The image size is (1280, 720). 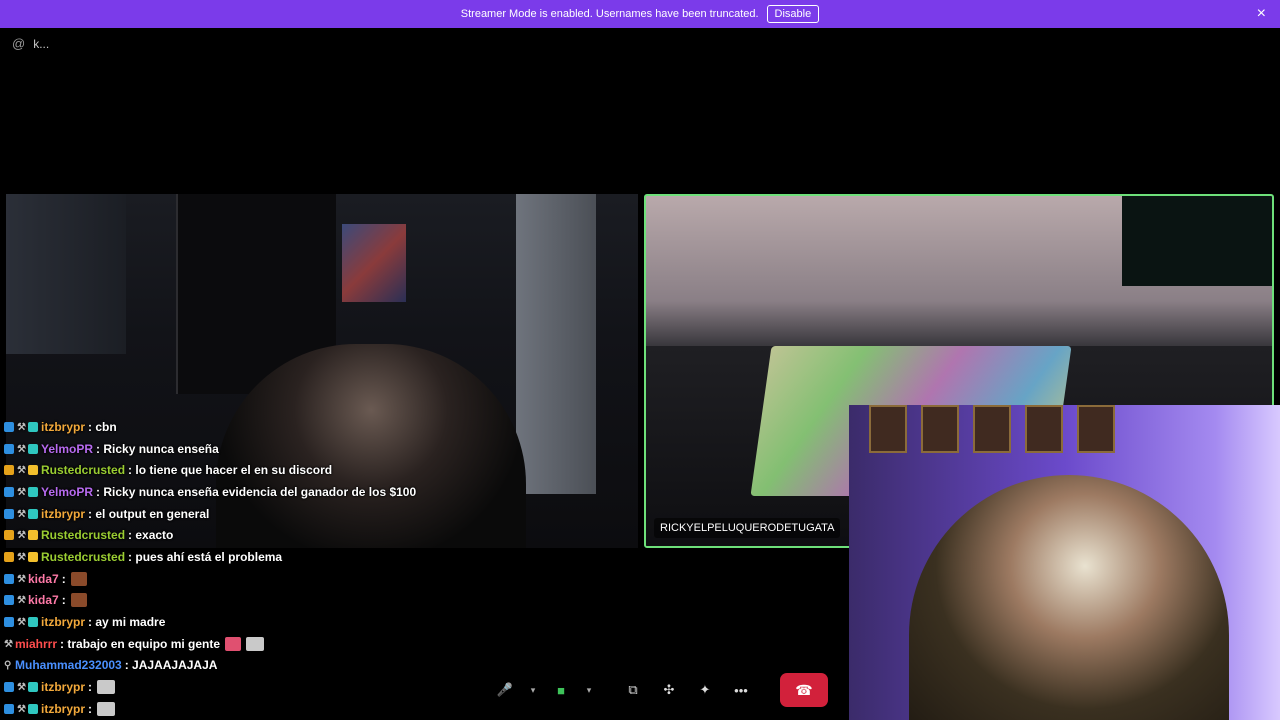 I want to click on microphone-icon: 🎤, so click(x=505, y=690).